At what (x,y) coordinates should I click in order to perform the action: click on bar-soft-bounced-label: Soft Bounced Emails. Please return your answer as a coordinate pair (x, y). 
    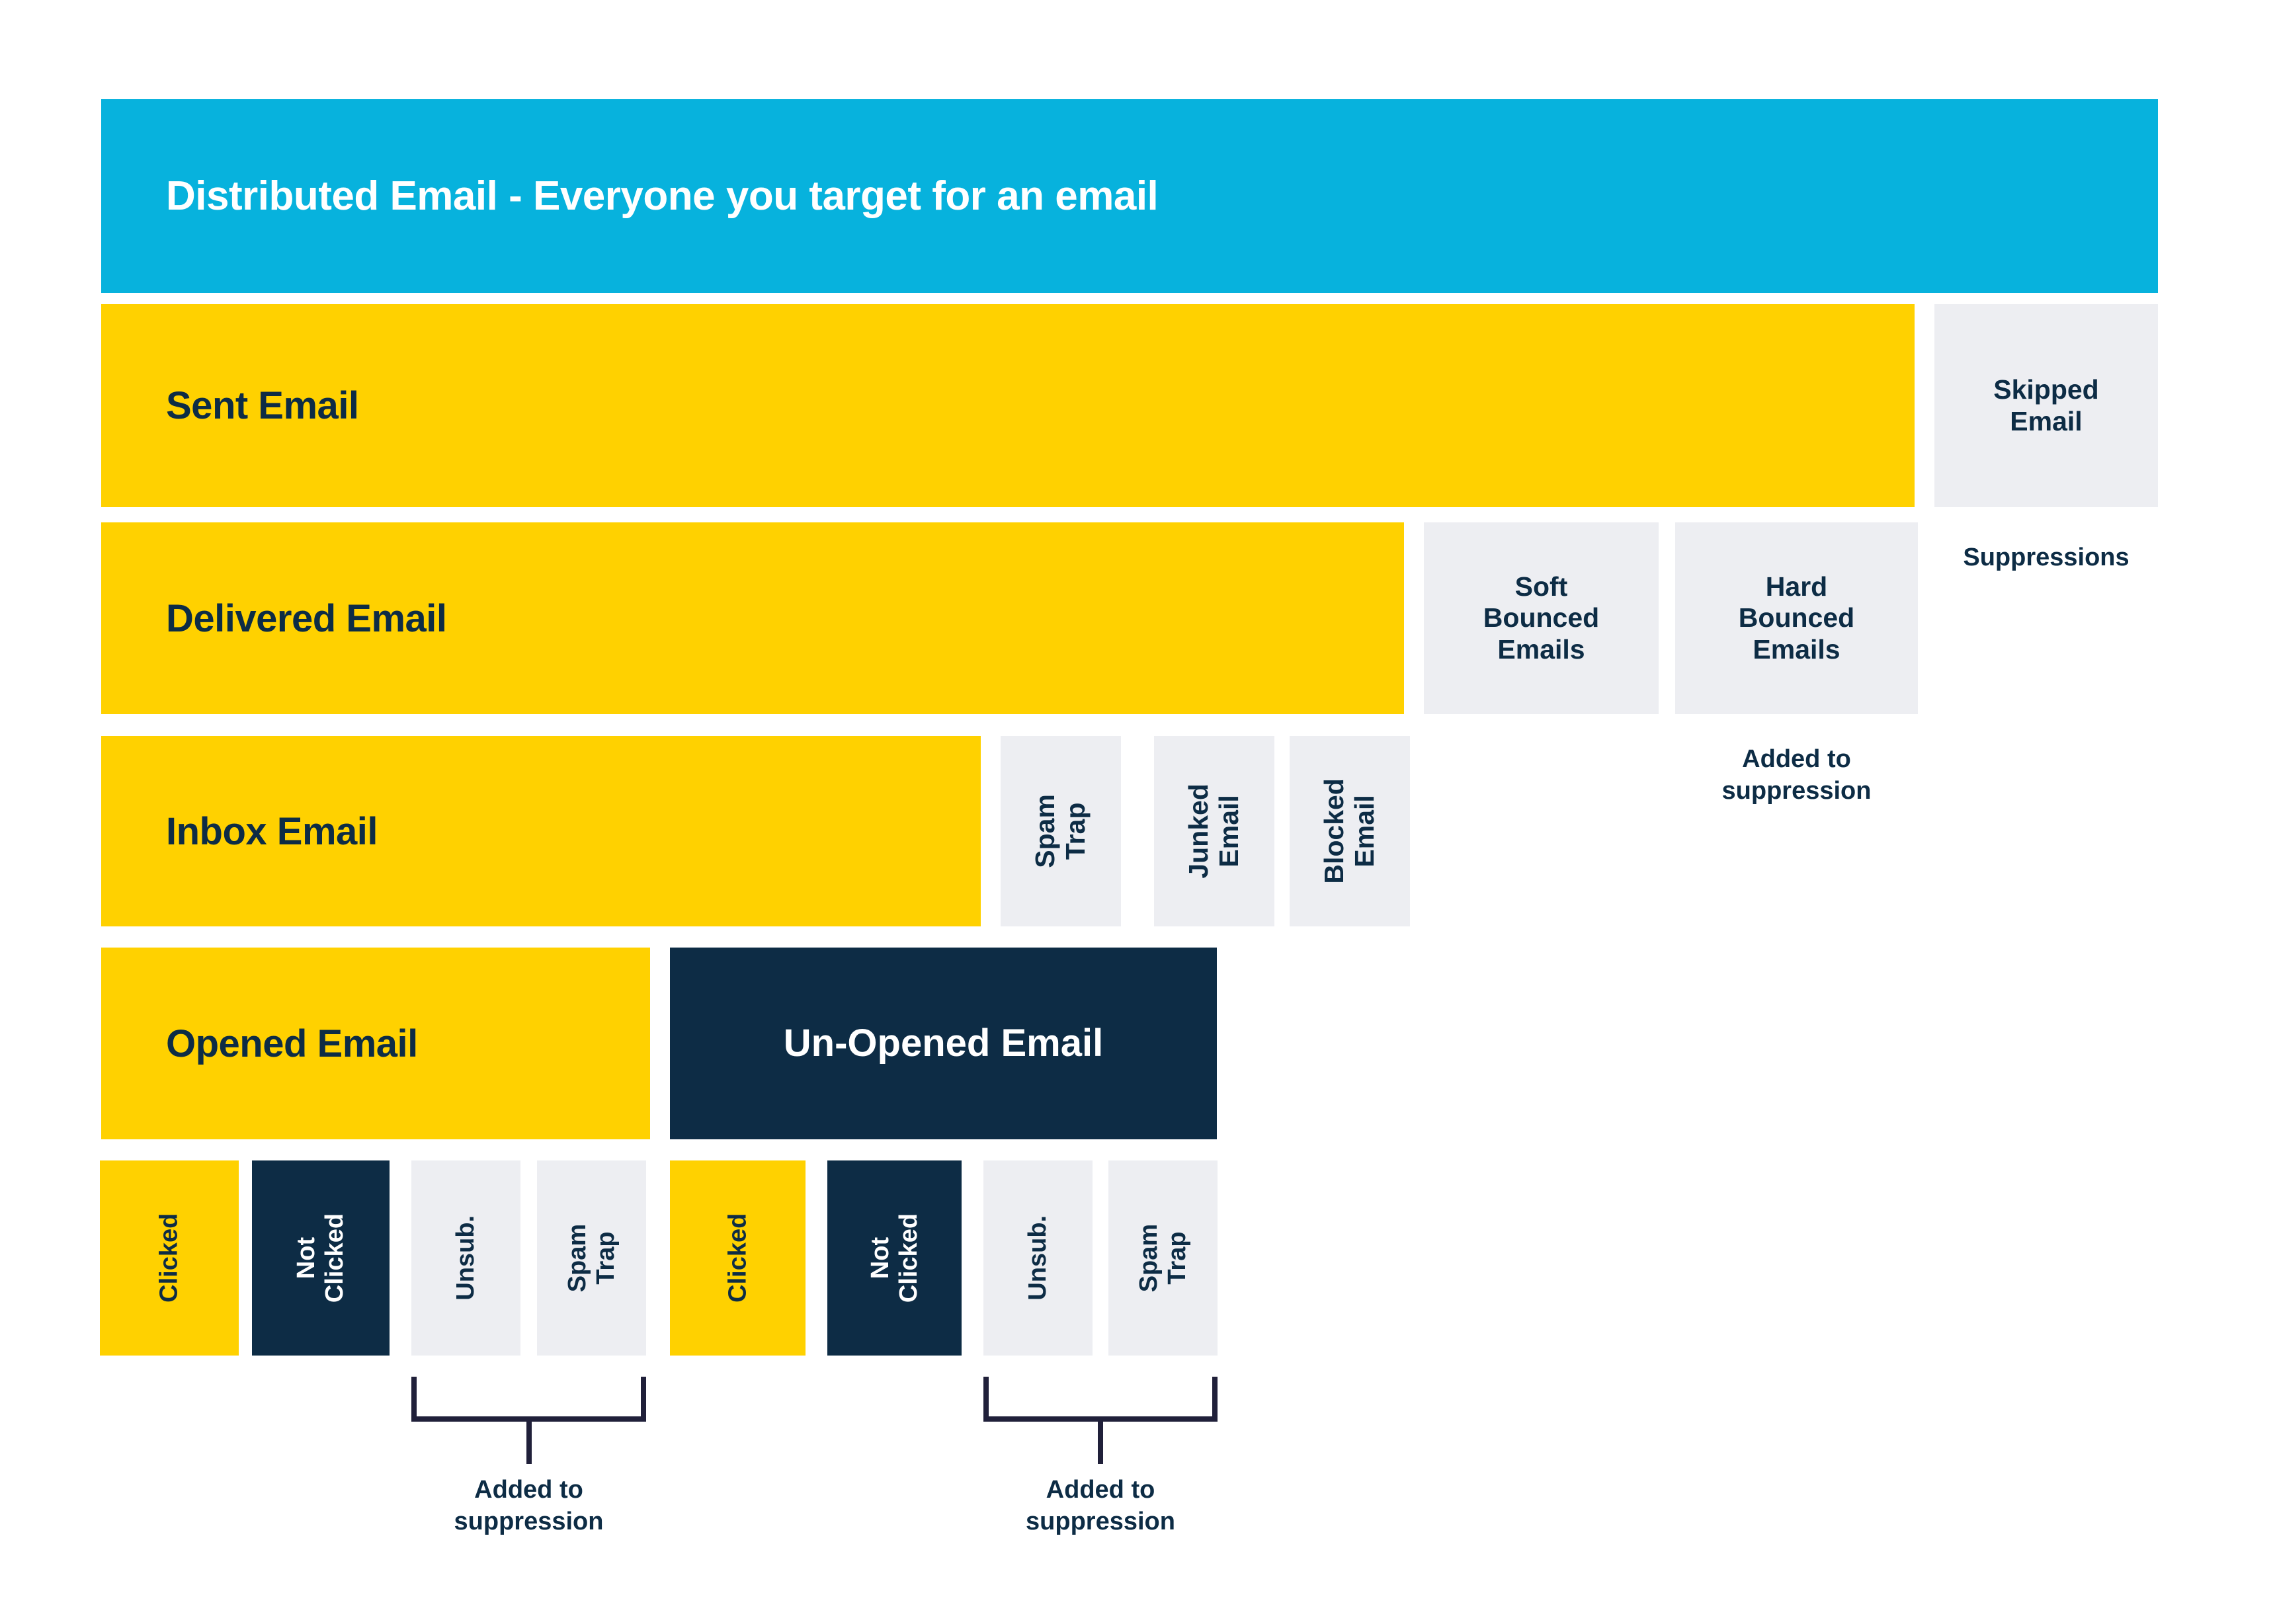
    Looking at the image, I should click on (1541, 618).